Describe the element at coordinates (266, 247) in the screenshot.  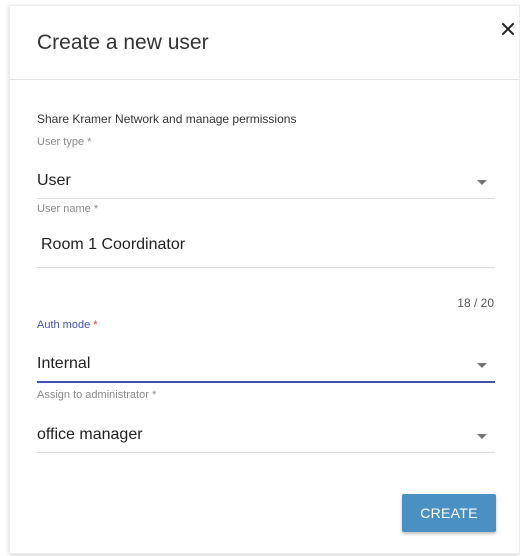
I see `user-name-input: Room 1 Coordinator` at that location.